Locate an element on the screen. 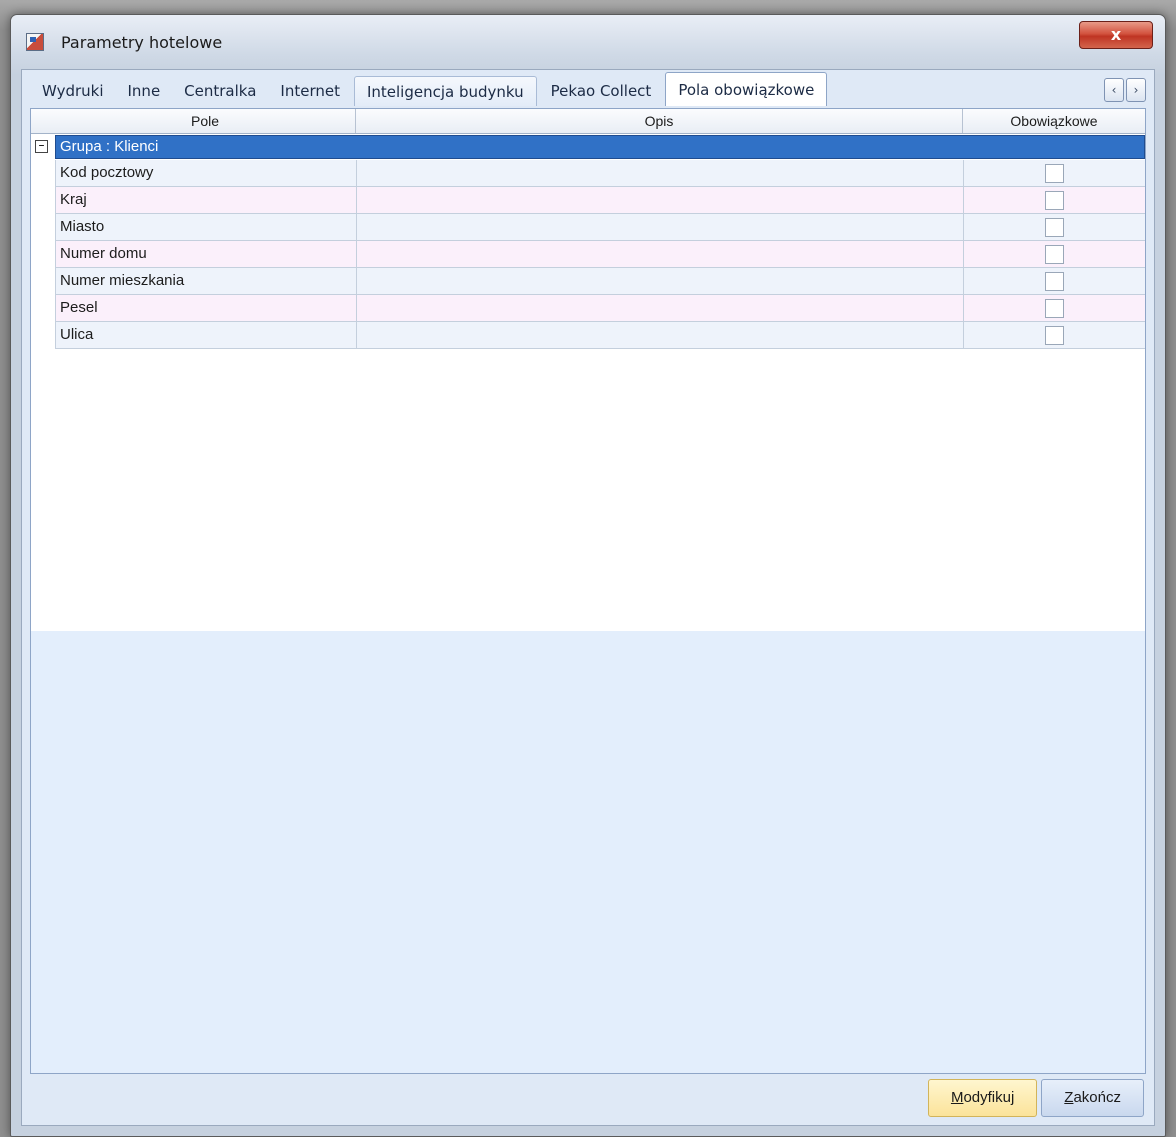 This screenshot has height=1137, width=1176. column-header-pole: Pole is located at coordinates (205, 121).